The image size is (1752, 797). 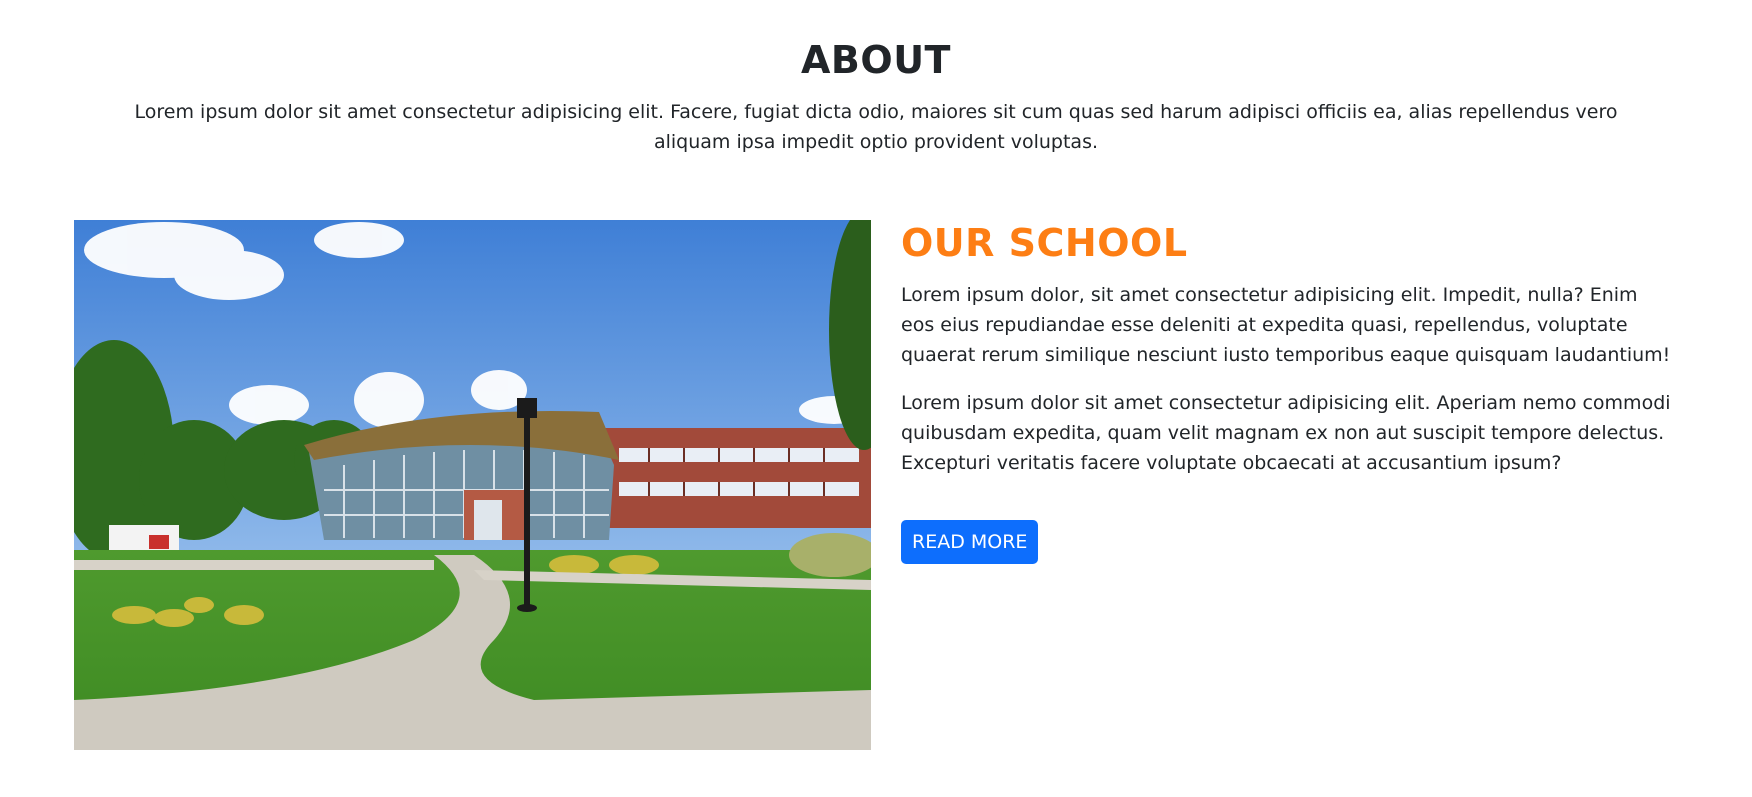 What do you see at coordinates (970, 542) in the screenshot?
I see `read-more-button: READ MORE` at bounding box center [970, 542].